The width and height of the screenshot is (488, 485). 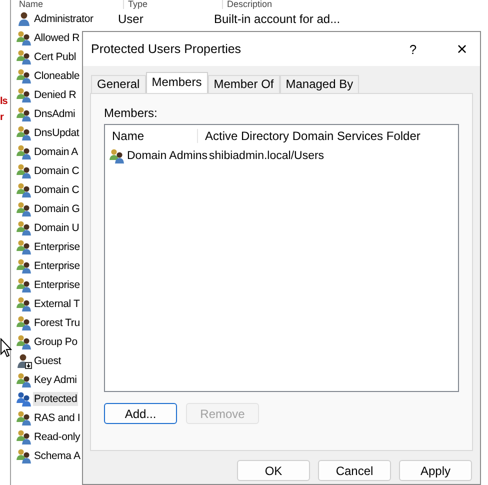 I want to click on folder-cell: shibiadmin.local/Users, so click(x=266, y=156).